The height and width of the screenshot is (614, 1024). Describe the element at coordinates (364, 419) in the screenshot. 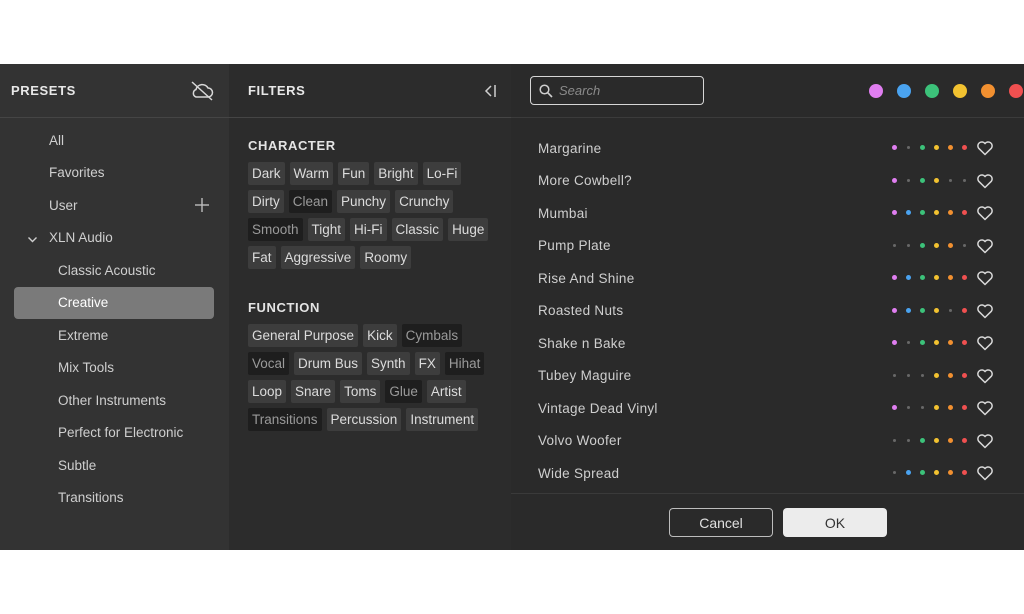

I see `filter-tag: Percussion` at that location.